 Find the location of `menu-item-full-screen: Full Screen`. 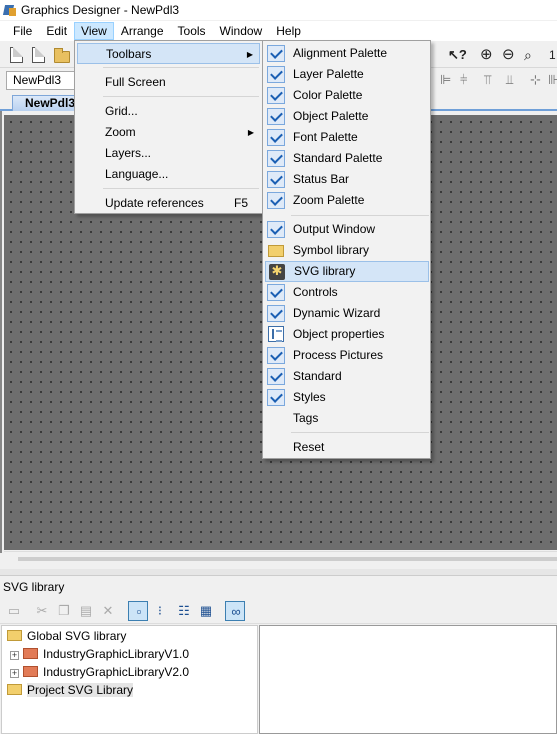

menu-item-full-screen: Full Screen is located at coordinates (168, 82).